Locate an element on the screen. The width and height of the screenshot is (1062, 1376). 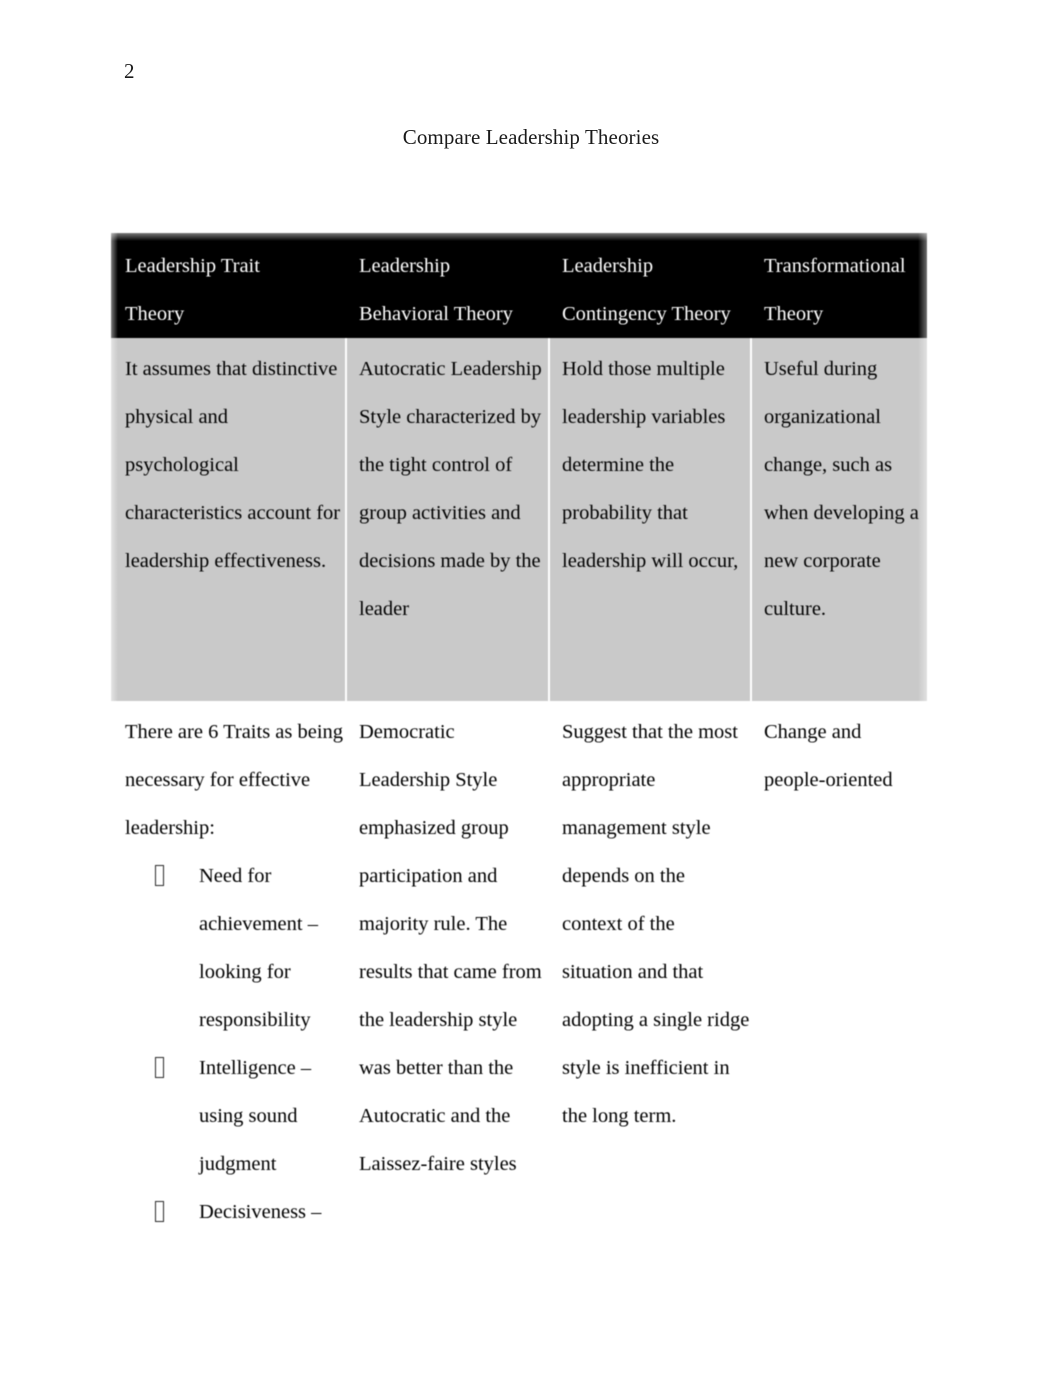
cell-text: Change and people-oriented is located at coordinates (828, 756).